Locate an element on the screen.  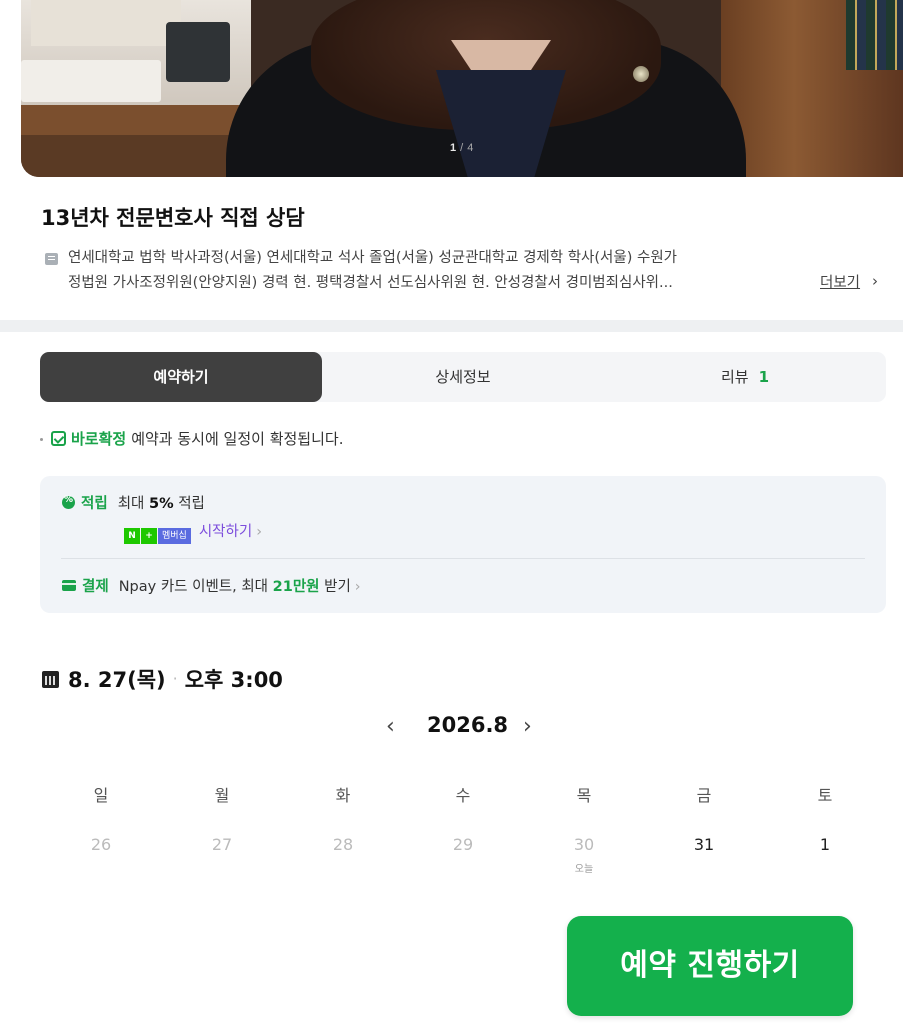
reward-suffix: 적립 is located at coordinates (189, 504).